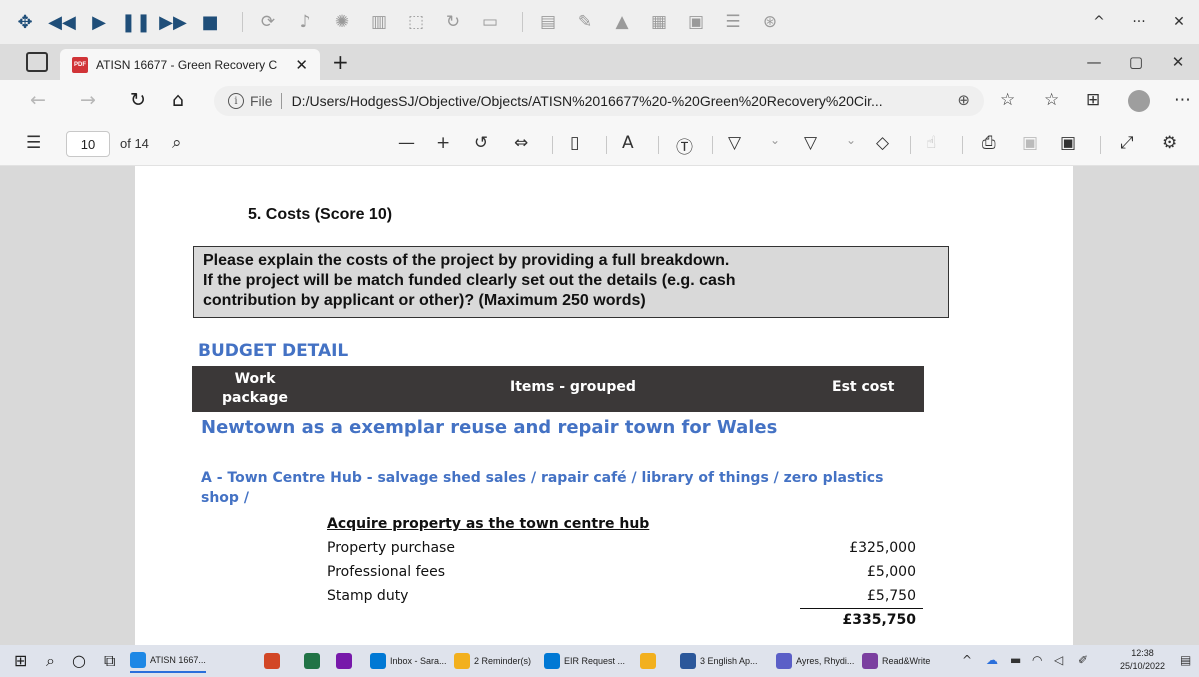 The width and height of the screenshot is (1199, 677). Describe the element at coordinates (696, 22) in the screenshot. I see `picture-icon: ▣` at that location.